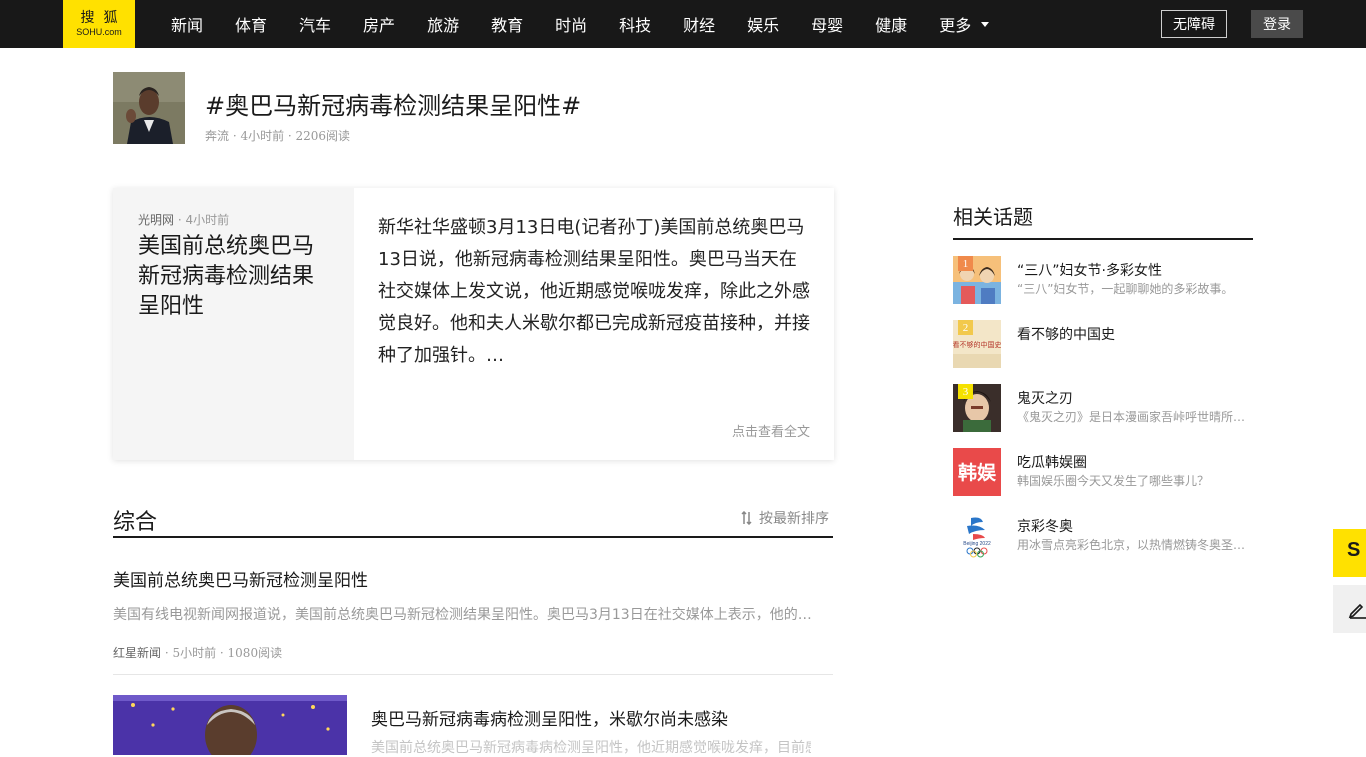 This screenshot has height=757, width=1366. I want to click on related-topic-item: Beijing 2022 京彩冬奥 用冰雪点亮彩色北京，以热情燃铸冬奥圣火。, so click(1103, 536).